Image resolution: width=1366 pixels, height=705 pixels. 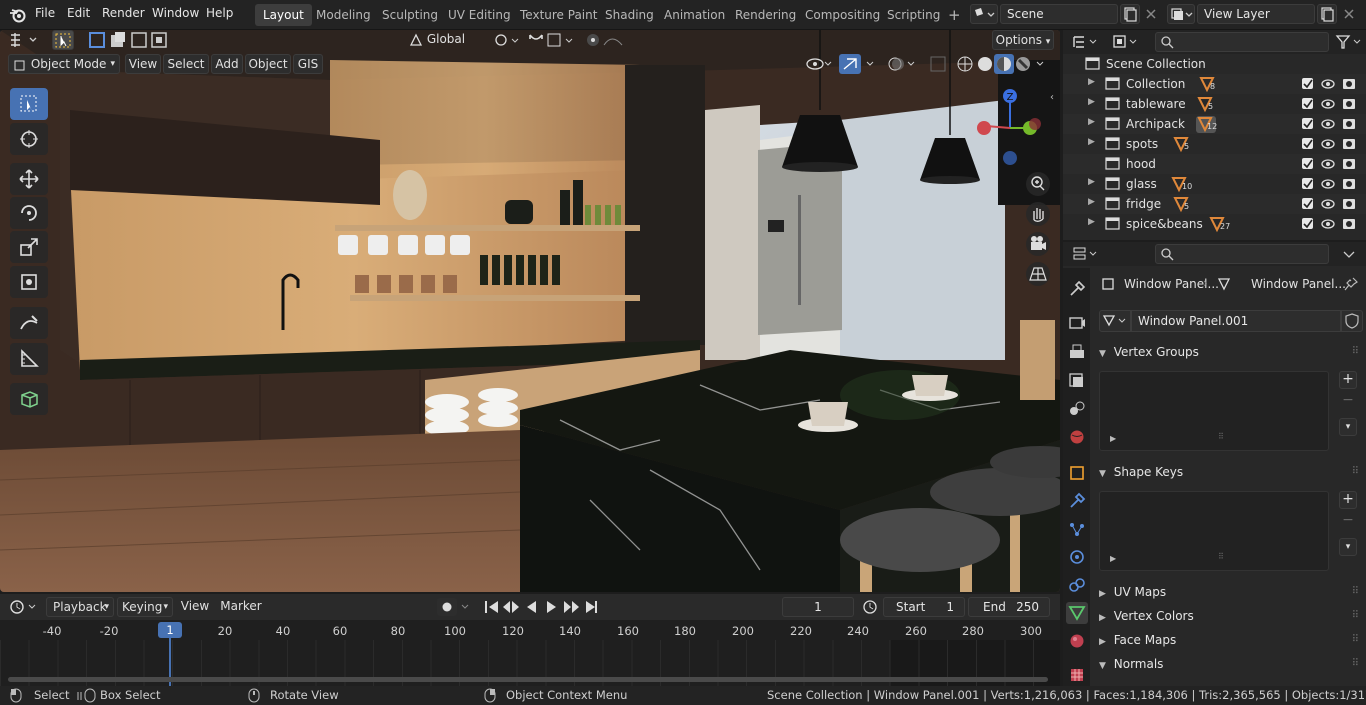 What do you see at coordinates (29, 213) in the screenshot?
I see `rotate-tool` at bounding box center [29, 213].